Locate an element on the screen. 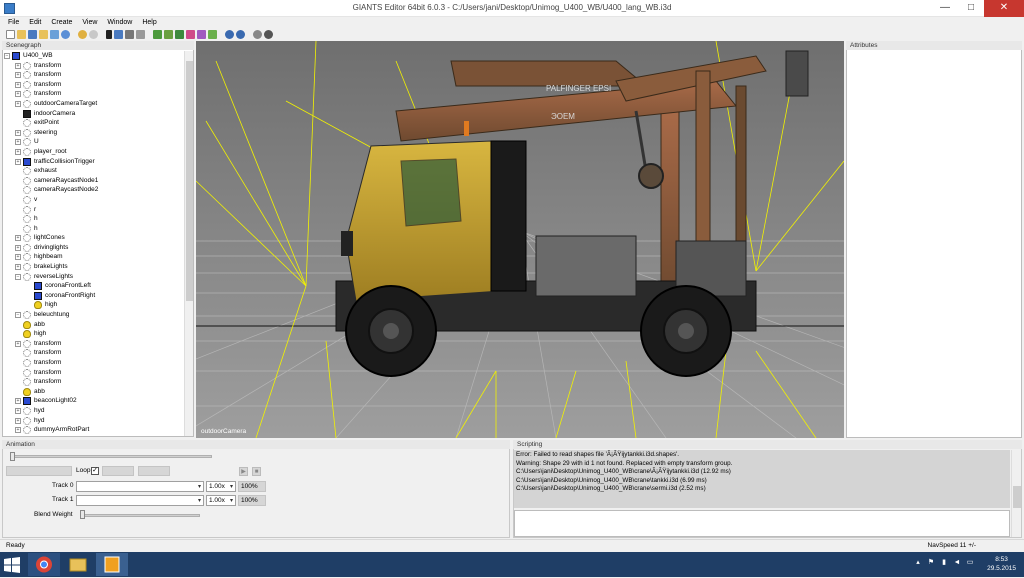 This screenshot has width=1024, height=578. snap-icon is located at coordinates (268, 34).